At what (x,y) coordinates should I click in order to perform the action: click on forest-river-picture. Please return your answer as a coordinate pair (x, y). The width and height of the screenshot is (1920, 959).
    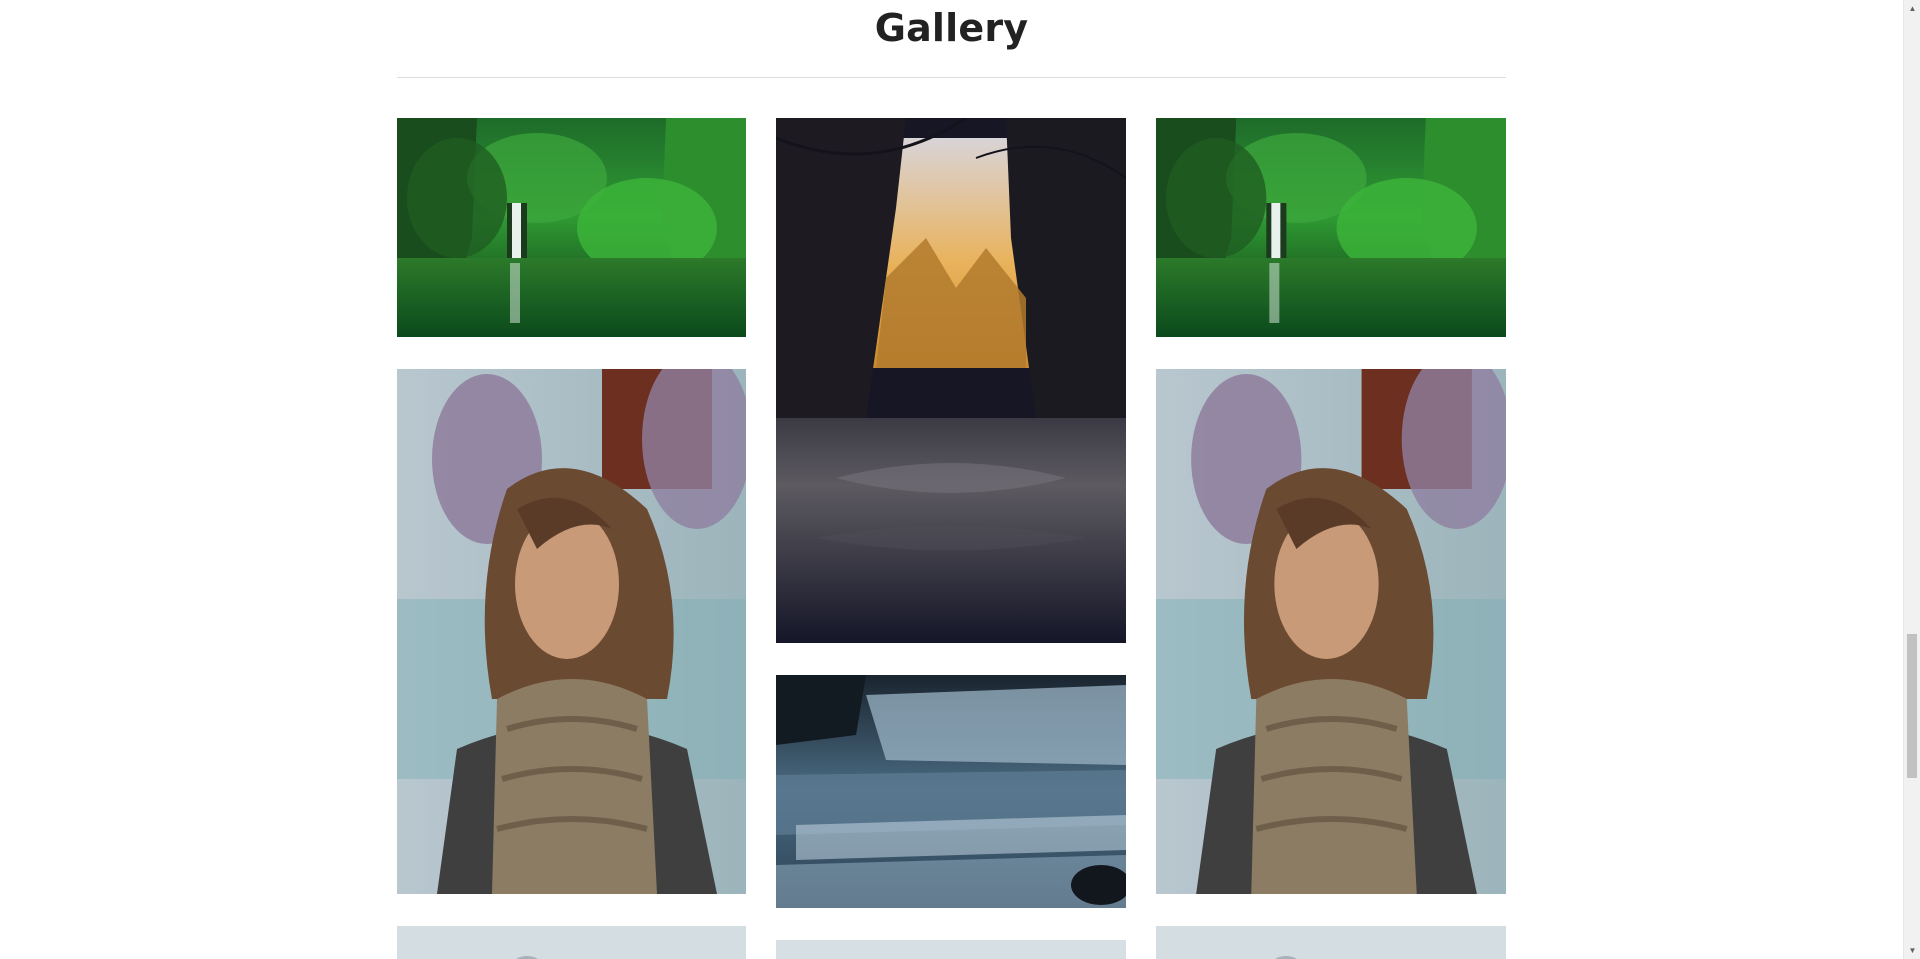
    Looking at the image, I should click on (951, 380).